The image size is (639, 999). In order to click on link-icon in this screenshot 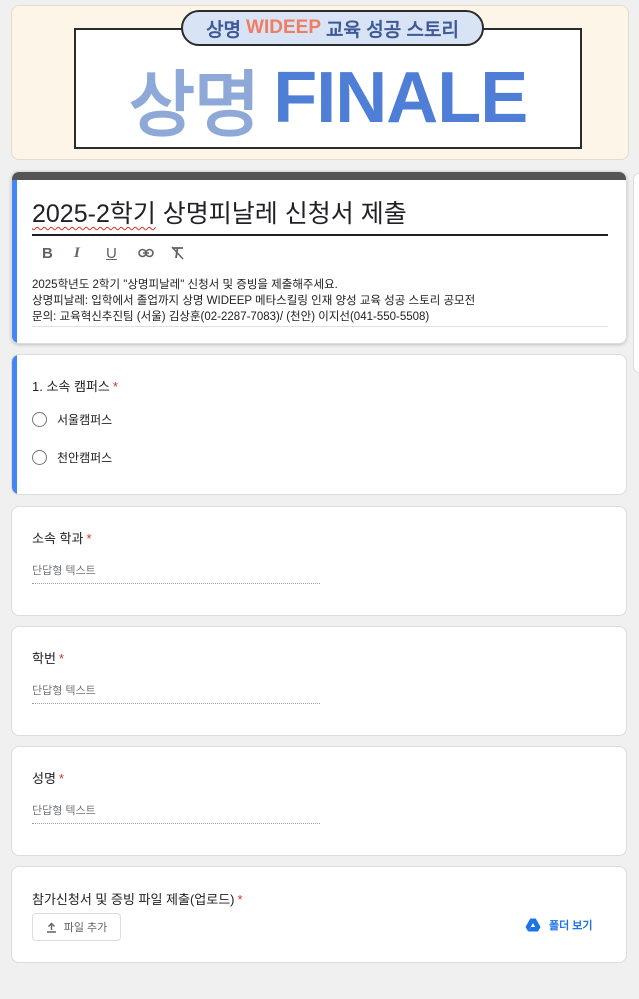, I will do `click(146, 253)`.